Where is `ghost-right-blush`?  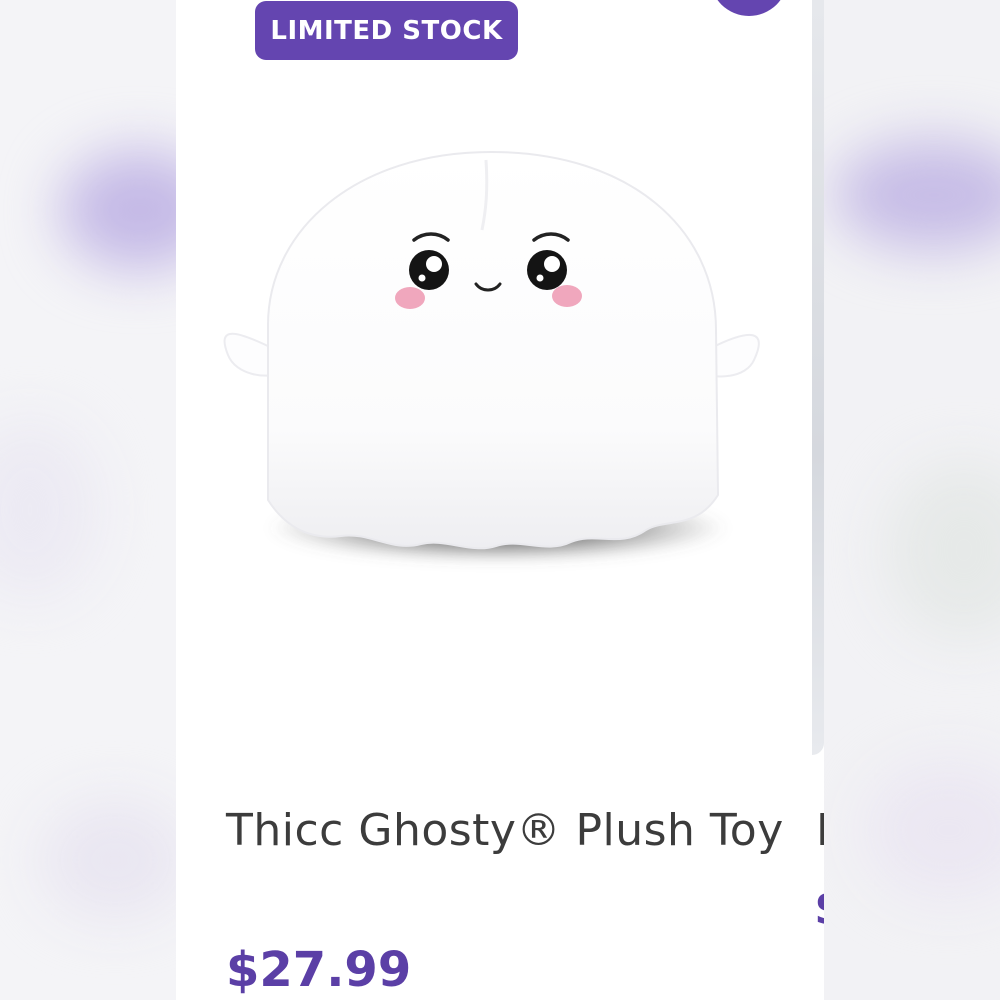 ghost-right-blush is located at coordinates (567, 296).